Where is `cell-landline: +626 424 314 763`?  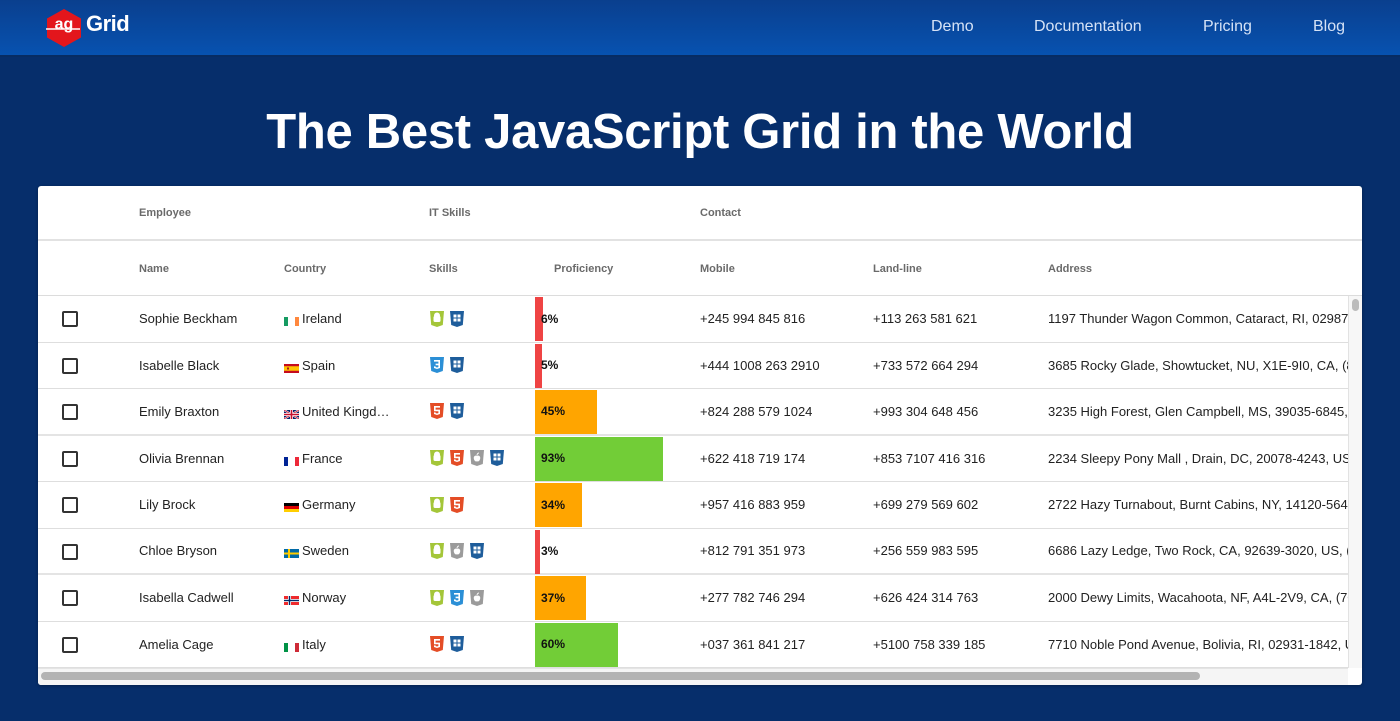
cell-landline: +626 424 314 763 is located at coordinates (926, 598).